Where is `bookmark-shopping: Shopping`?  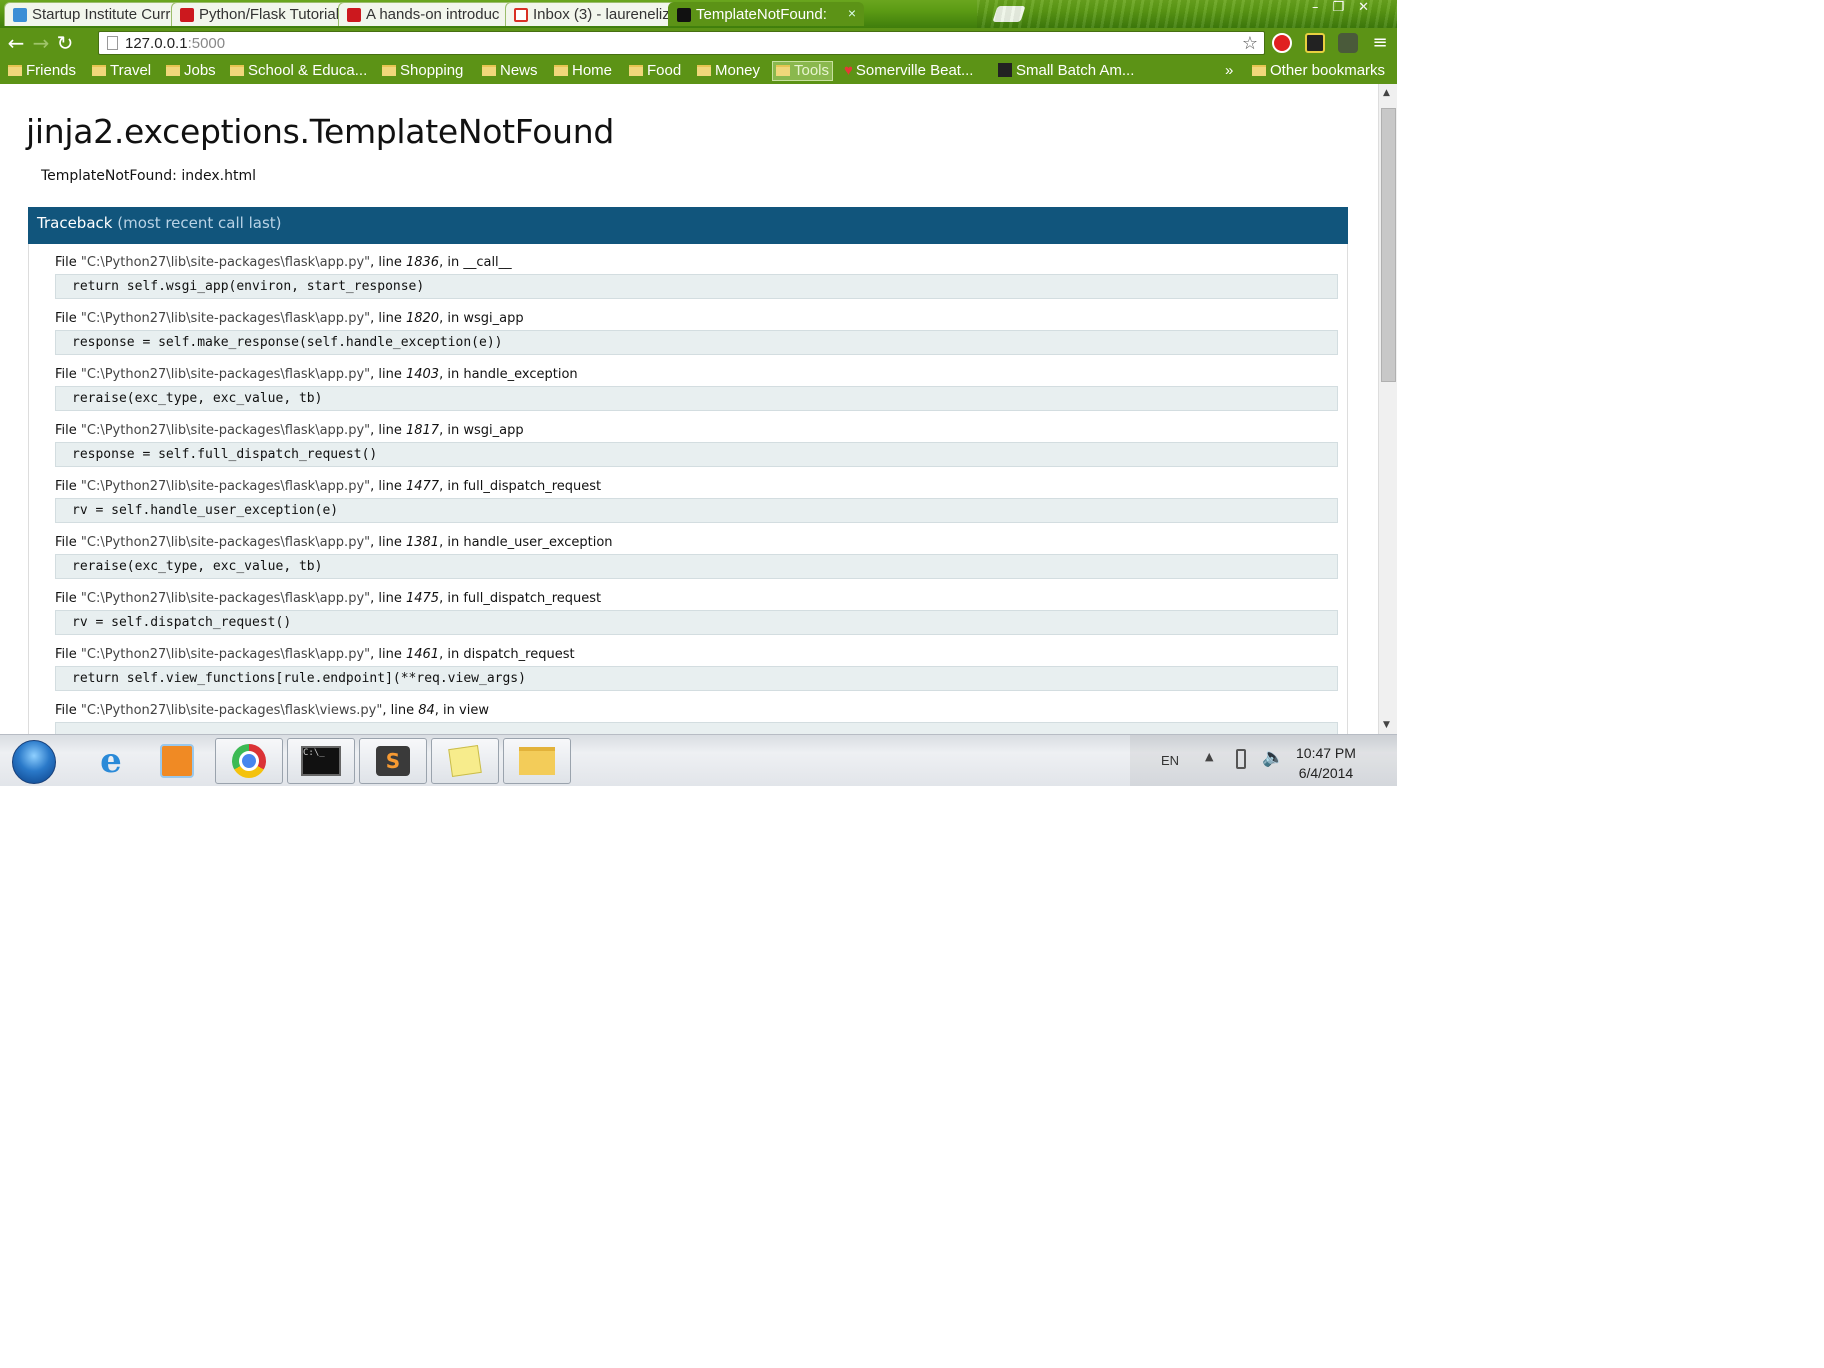
bookmark-shopping: Shopping is located at coordinates (422, 71).